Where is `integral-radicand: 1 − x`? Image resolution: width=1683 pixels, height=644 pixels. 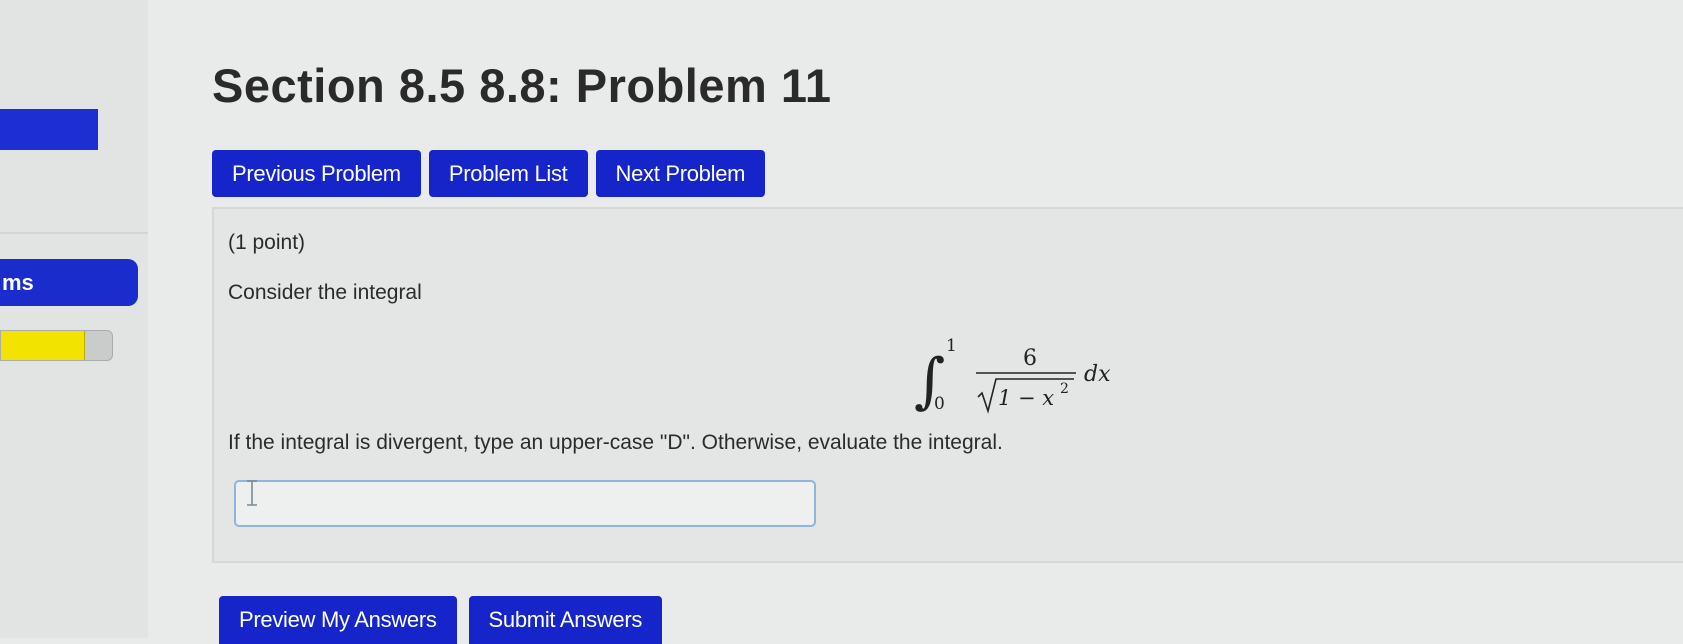
integral-radicand: 1 − x is located at coordinates (1026, 398).